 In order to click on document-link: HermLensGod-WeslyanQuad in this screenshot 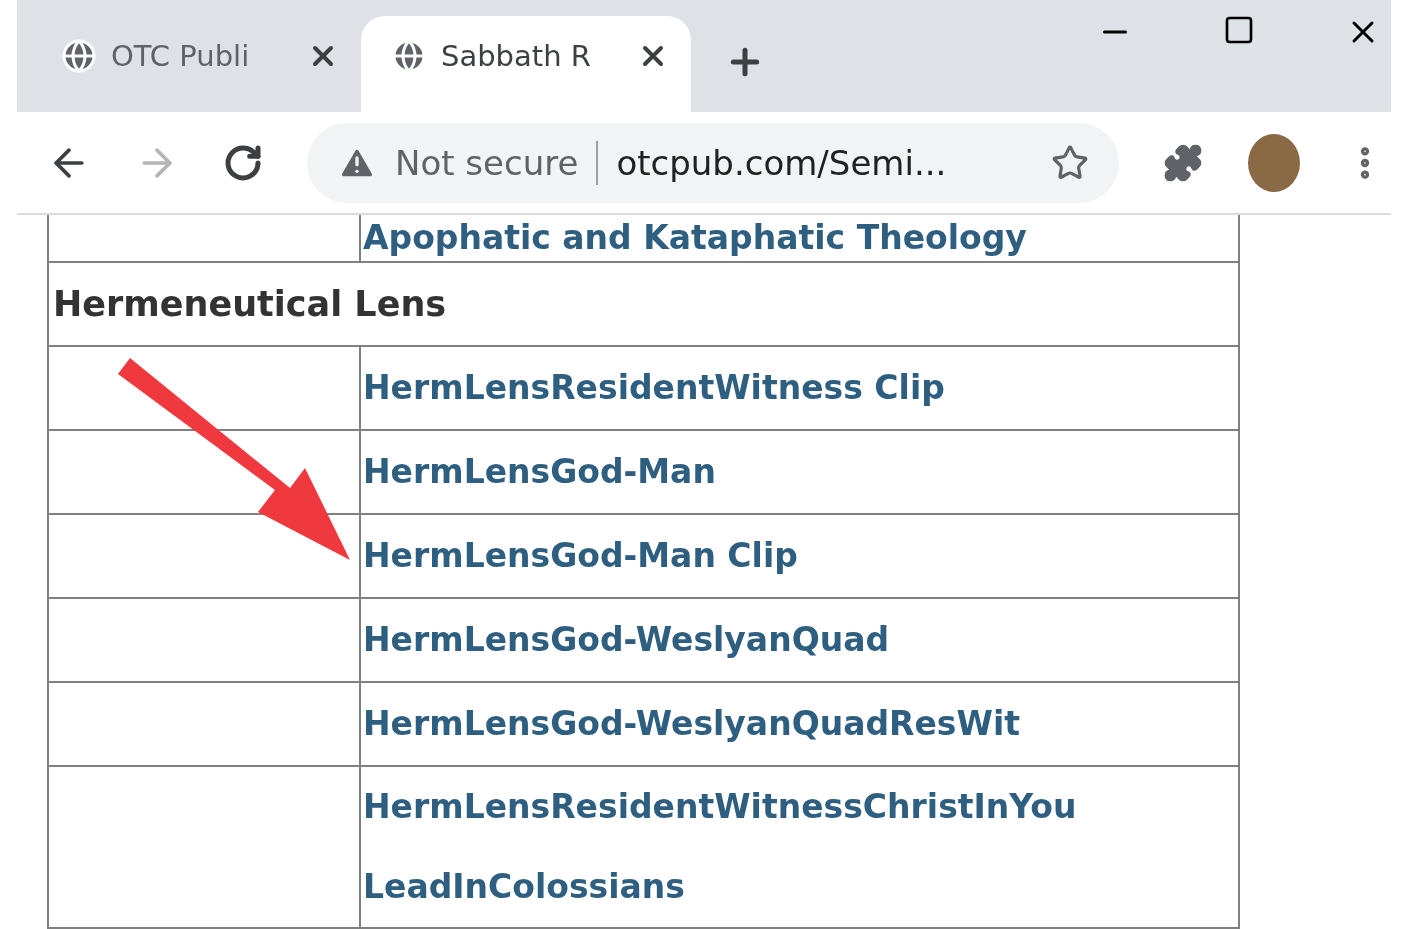, I will do `click(799, 640)`.